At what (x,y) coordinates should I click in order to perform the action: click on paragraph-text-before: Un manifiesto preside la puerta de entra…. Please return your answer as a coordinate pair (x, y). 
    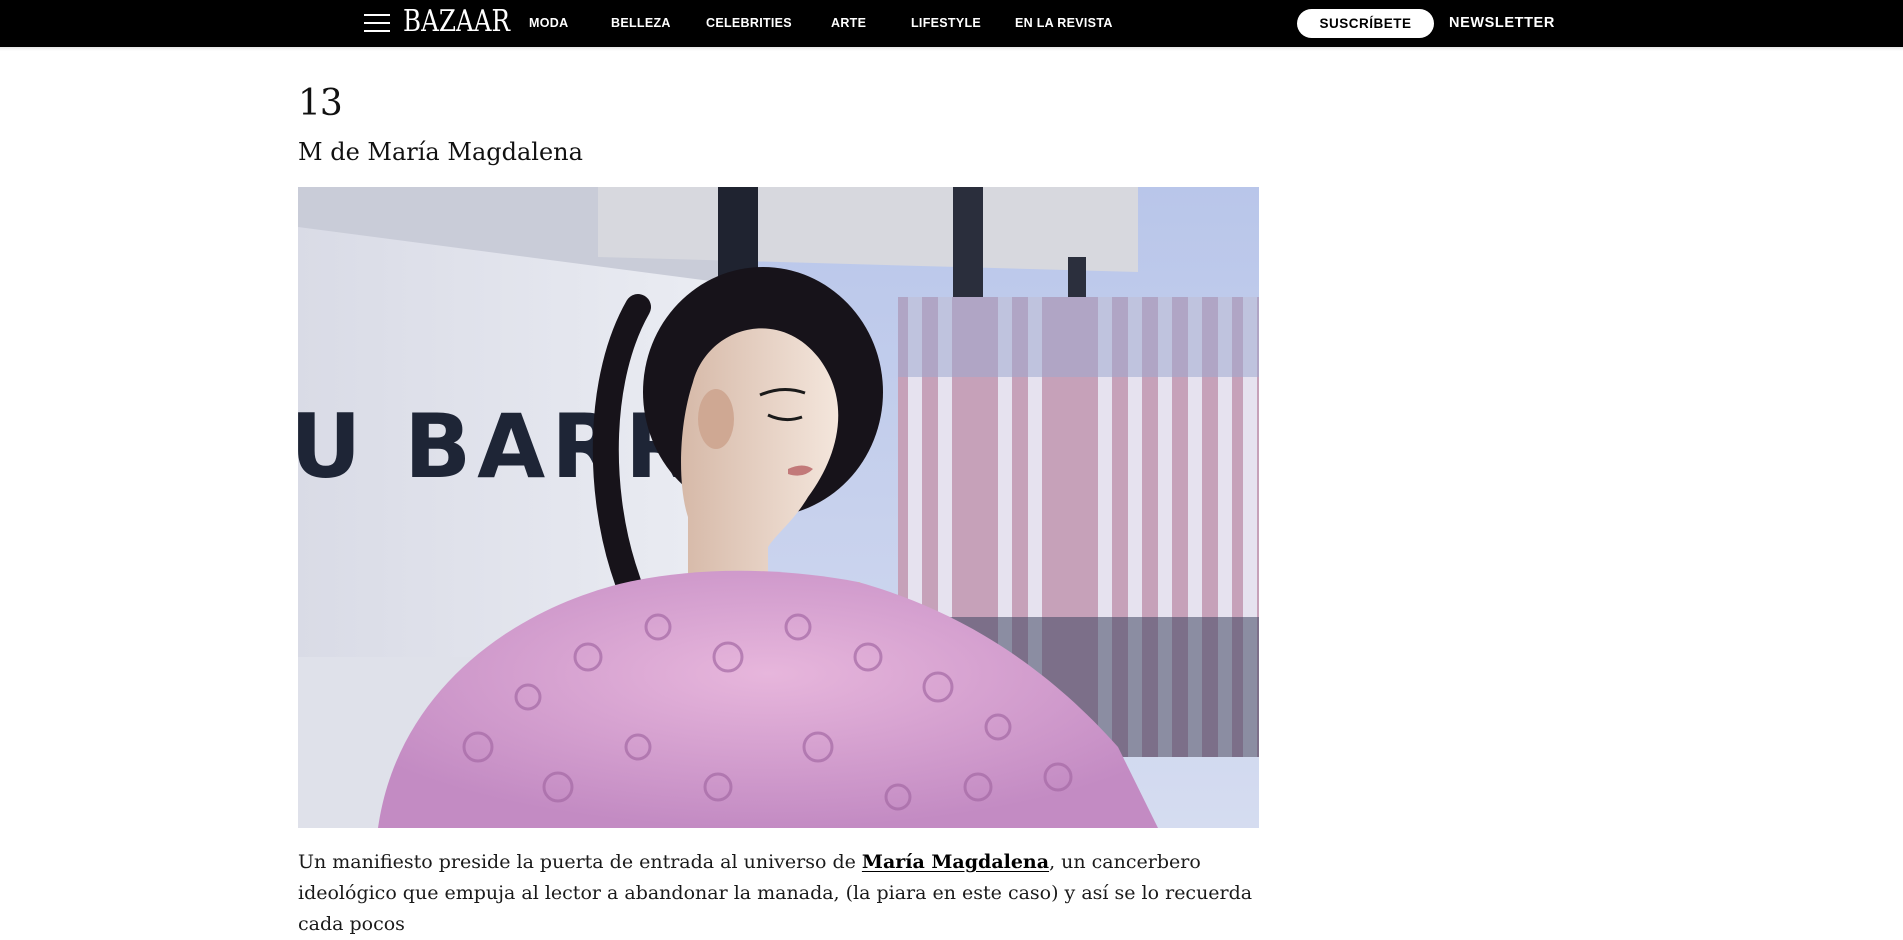
    Looking at the image, I should click on (580, 862).